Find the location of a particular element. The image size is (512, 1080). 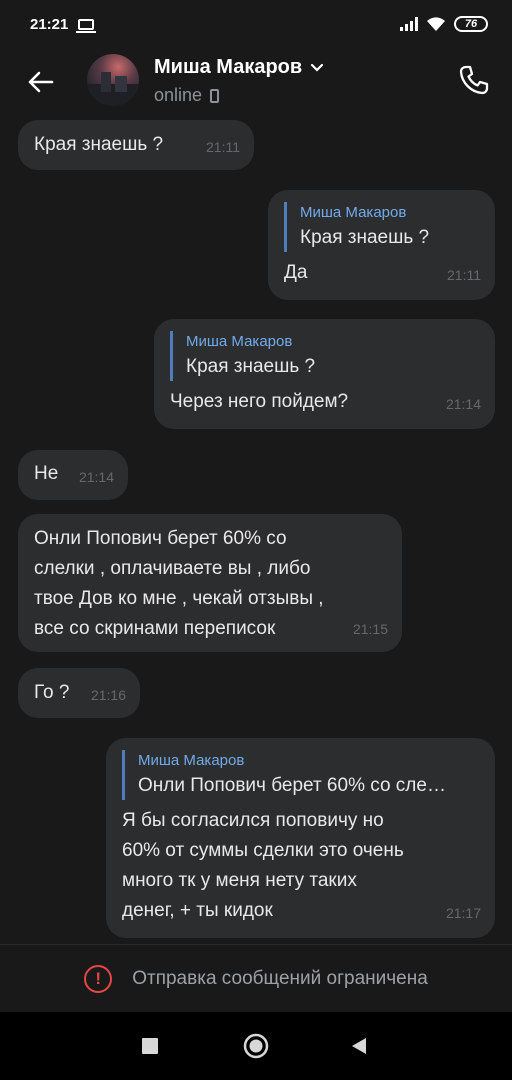

chevron-down-icon is located at coordinates (317, 67).